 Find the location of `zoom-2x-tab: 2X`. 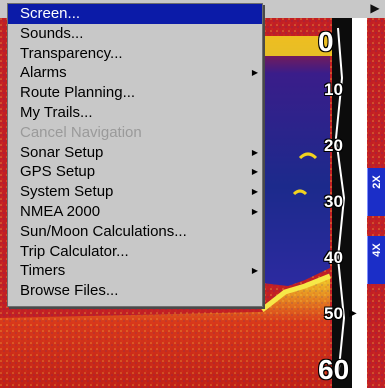

zoom-2x-tab: 2X is located at coordinates (376, 192).